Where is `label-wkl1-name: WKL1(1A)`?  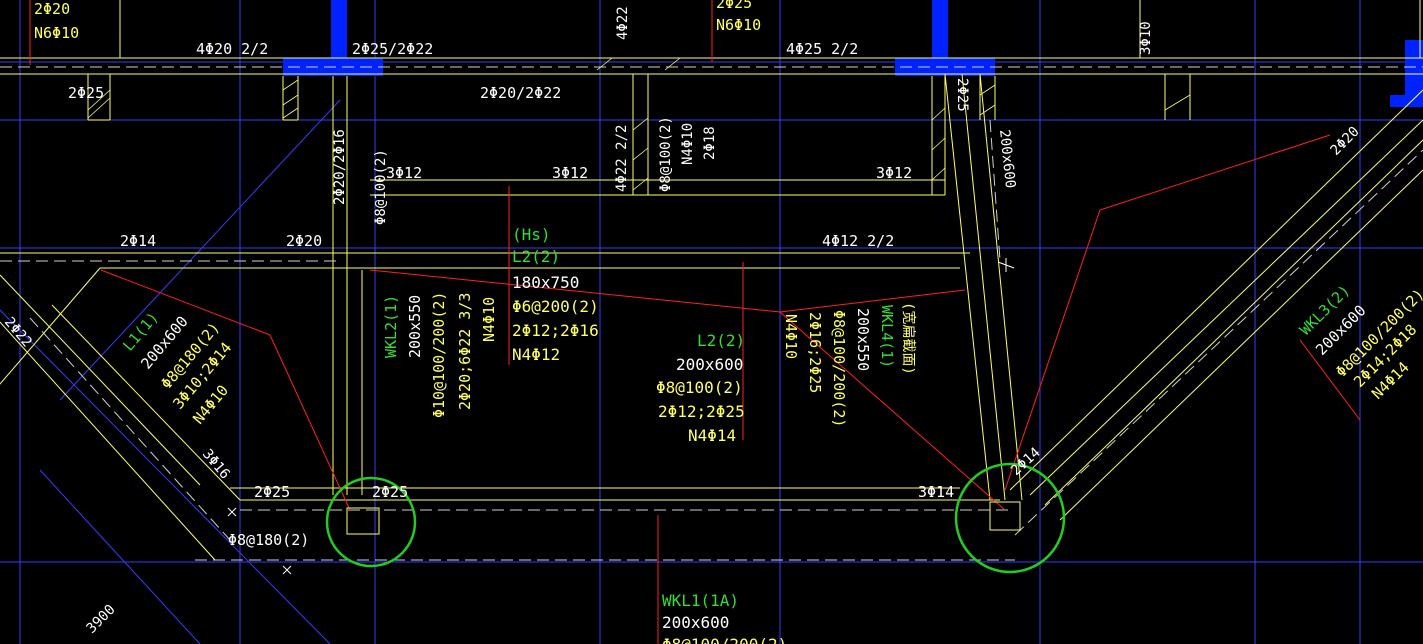
label-wkl1-name: WKL1(1A) is located at coordinates (700, 600).